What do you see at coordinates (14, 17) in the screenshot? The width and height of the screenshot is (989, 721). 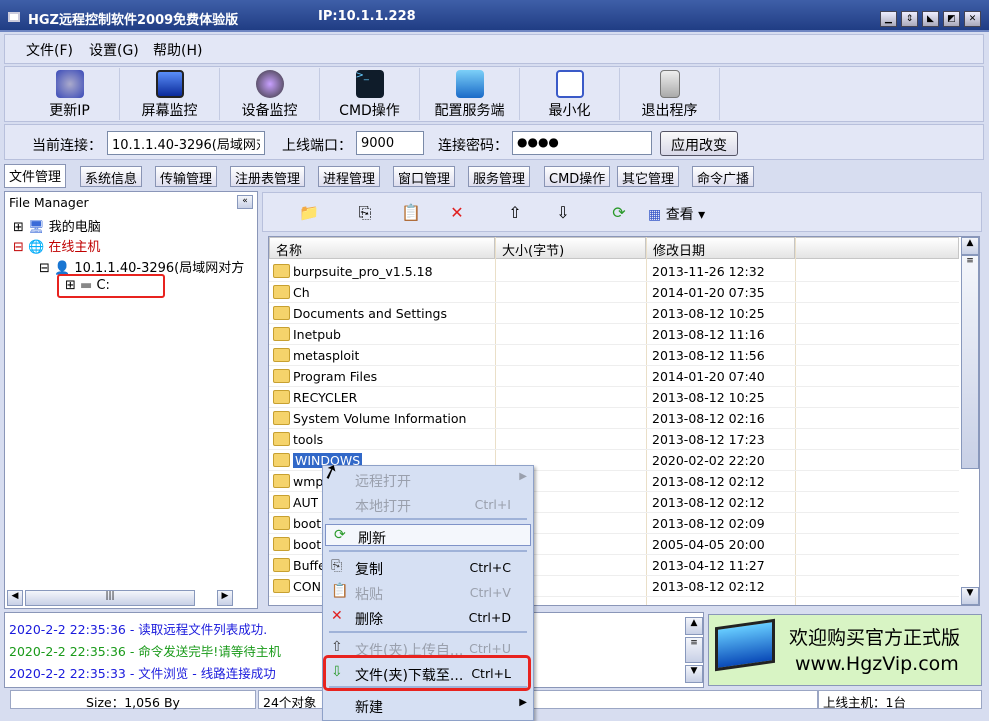 I see `app-icon` at bounding box center [14, 17].